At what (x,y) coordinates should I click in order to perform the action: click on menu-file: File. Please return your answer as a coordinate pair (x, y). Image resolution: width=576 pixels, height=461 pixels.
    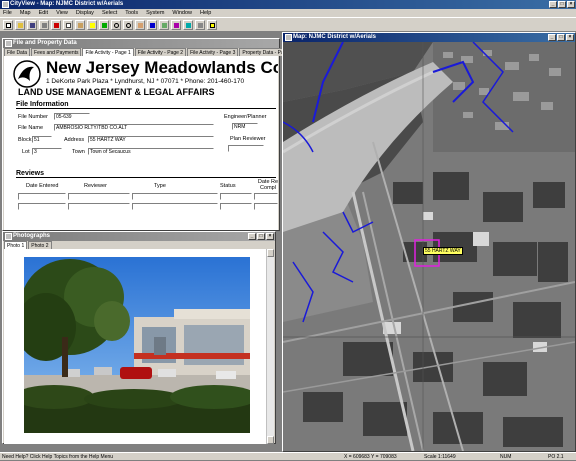
    Looking at the image, I should click on (7, 13).